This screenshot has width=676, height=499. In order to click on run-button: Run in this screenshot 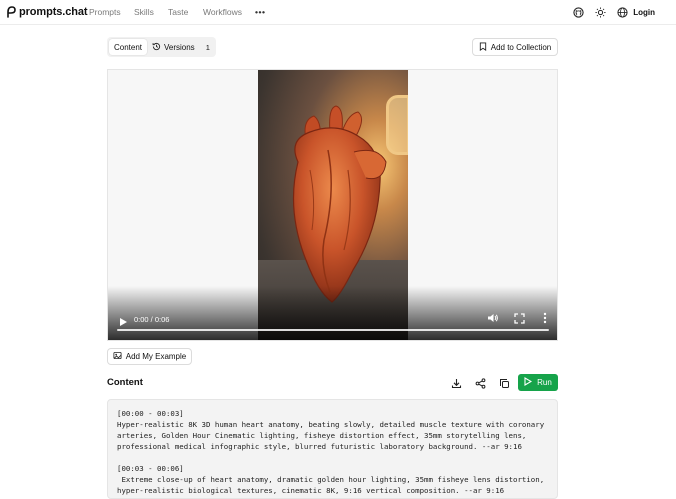, I will do `click(538, 382)`.